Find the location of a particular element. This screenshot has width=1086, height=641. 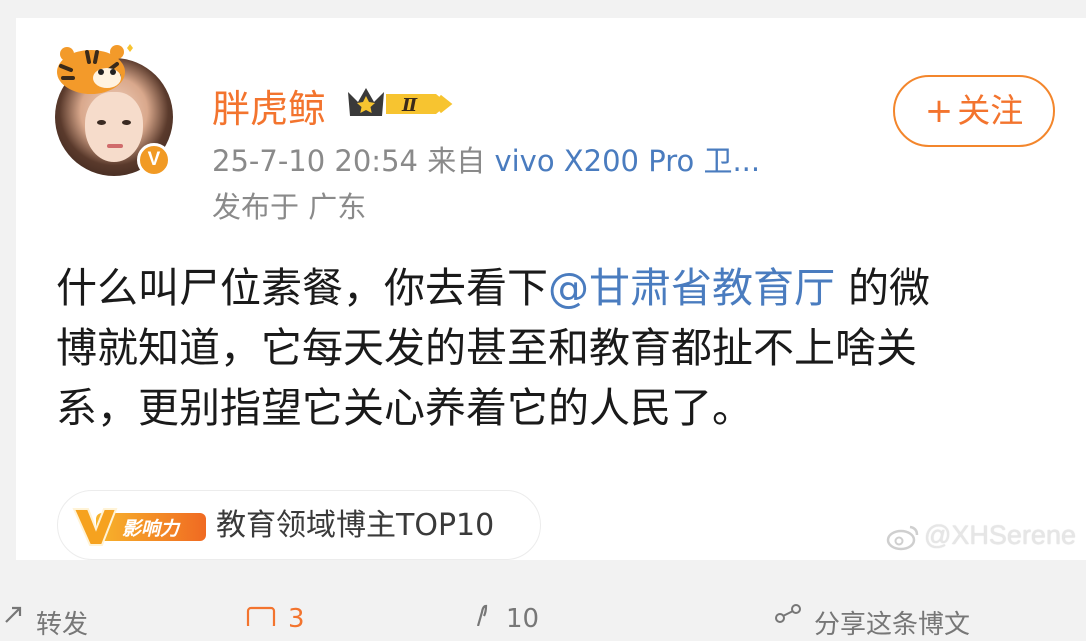

follow-label: 关注 is located at coordinates (990, 110).